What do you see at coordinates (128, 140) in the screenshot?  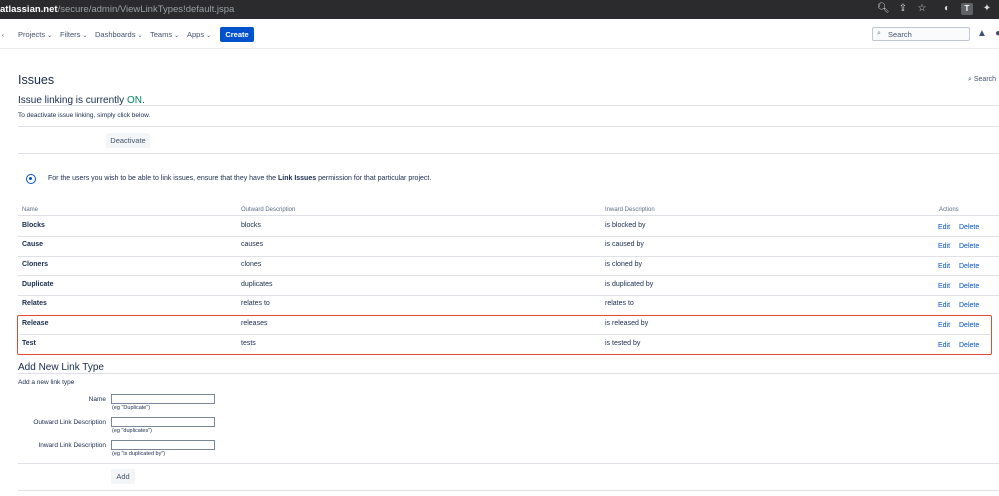 I see `deactivate-button: Deactivate` at bounding box center [128, 140].